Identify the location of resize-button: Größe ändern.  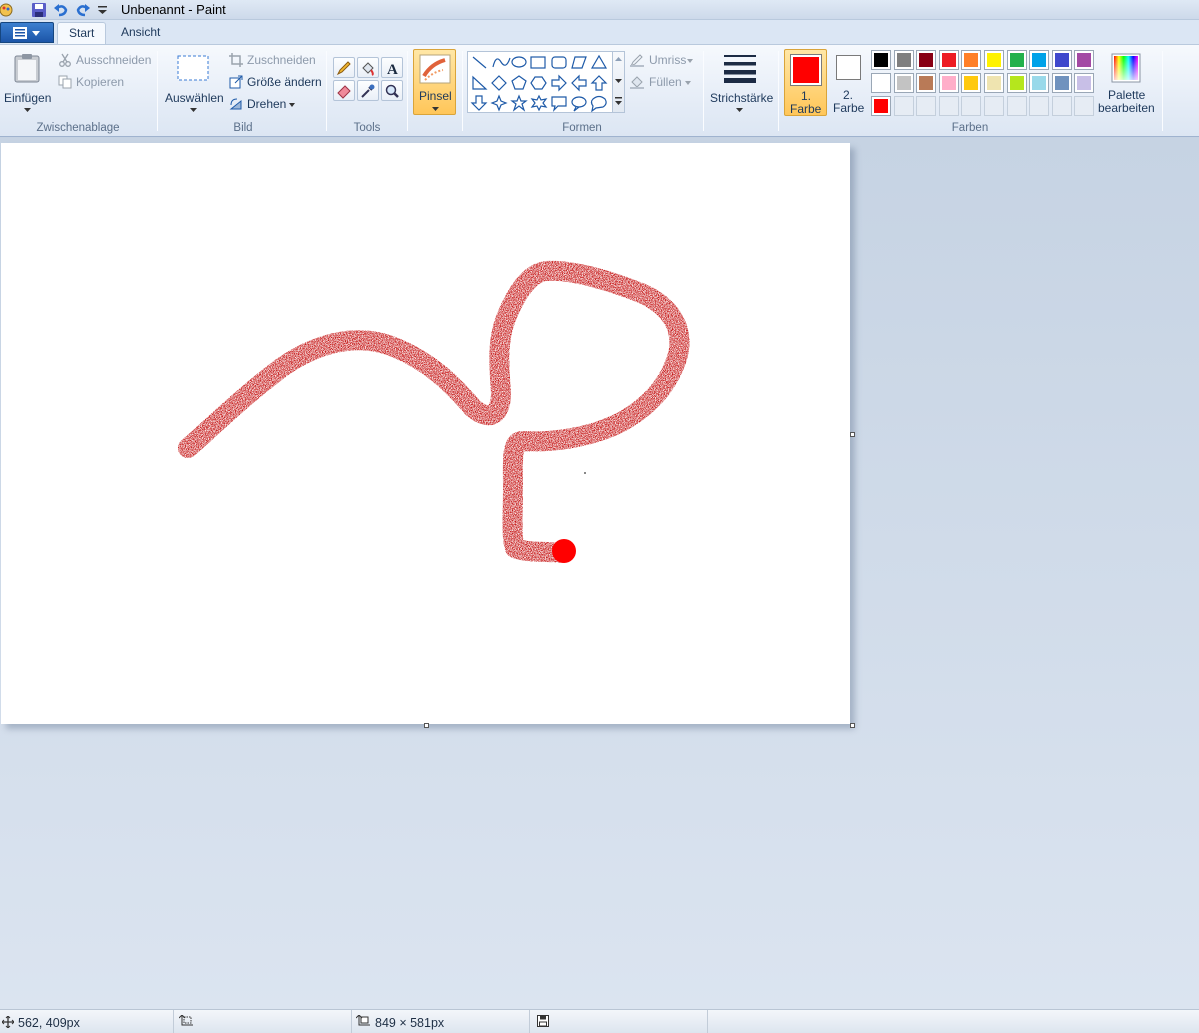
(275, 83).